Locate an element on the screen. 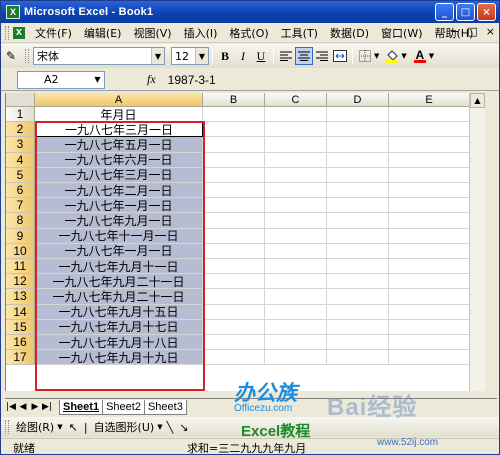 This screenshot has height=455, width=500. header-cell-a1: 年月日 is located at coordinates (119, 115).